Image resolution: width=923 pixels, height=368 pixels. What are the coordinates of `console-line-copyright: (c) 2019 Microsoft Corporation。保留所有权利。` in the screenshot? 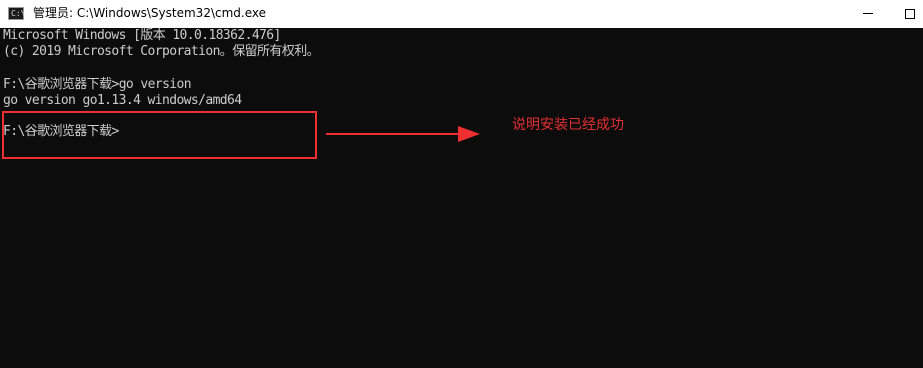 It's located at (161, 51).